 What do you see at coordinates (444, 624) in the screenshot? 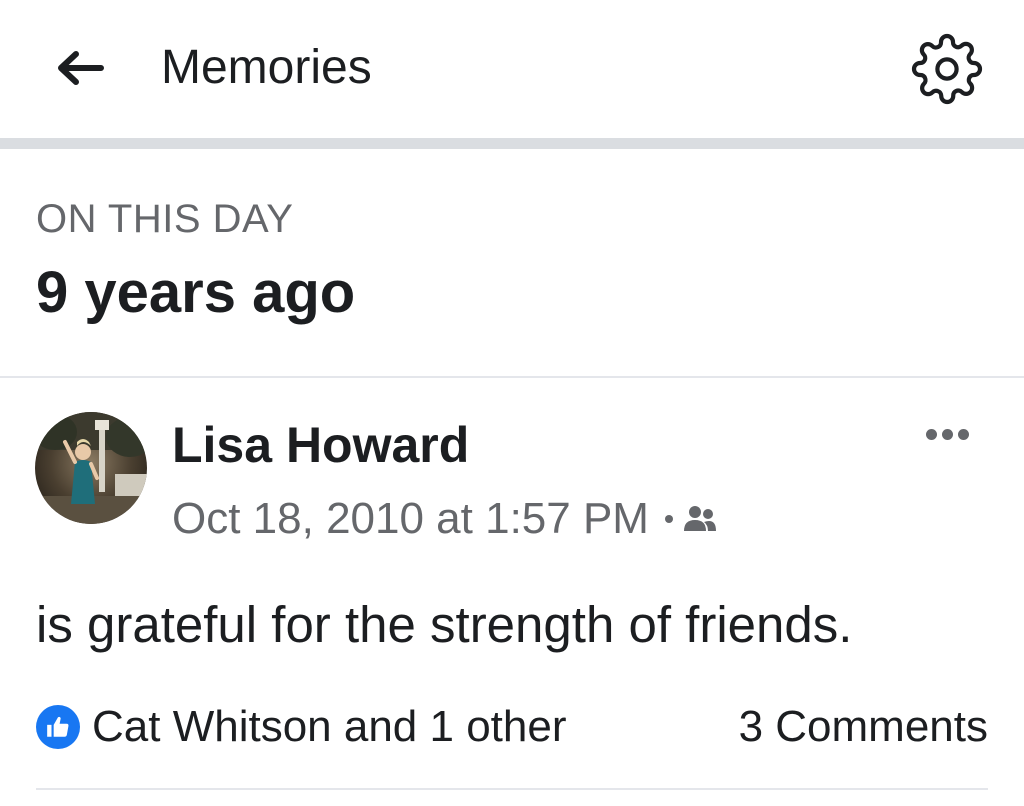
I see `post-text: is grateful for the strength of friends.` at bounding box center [444, 624].